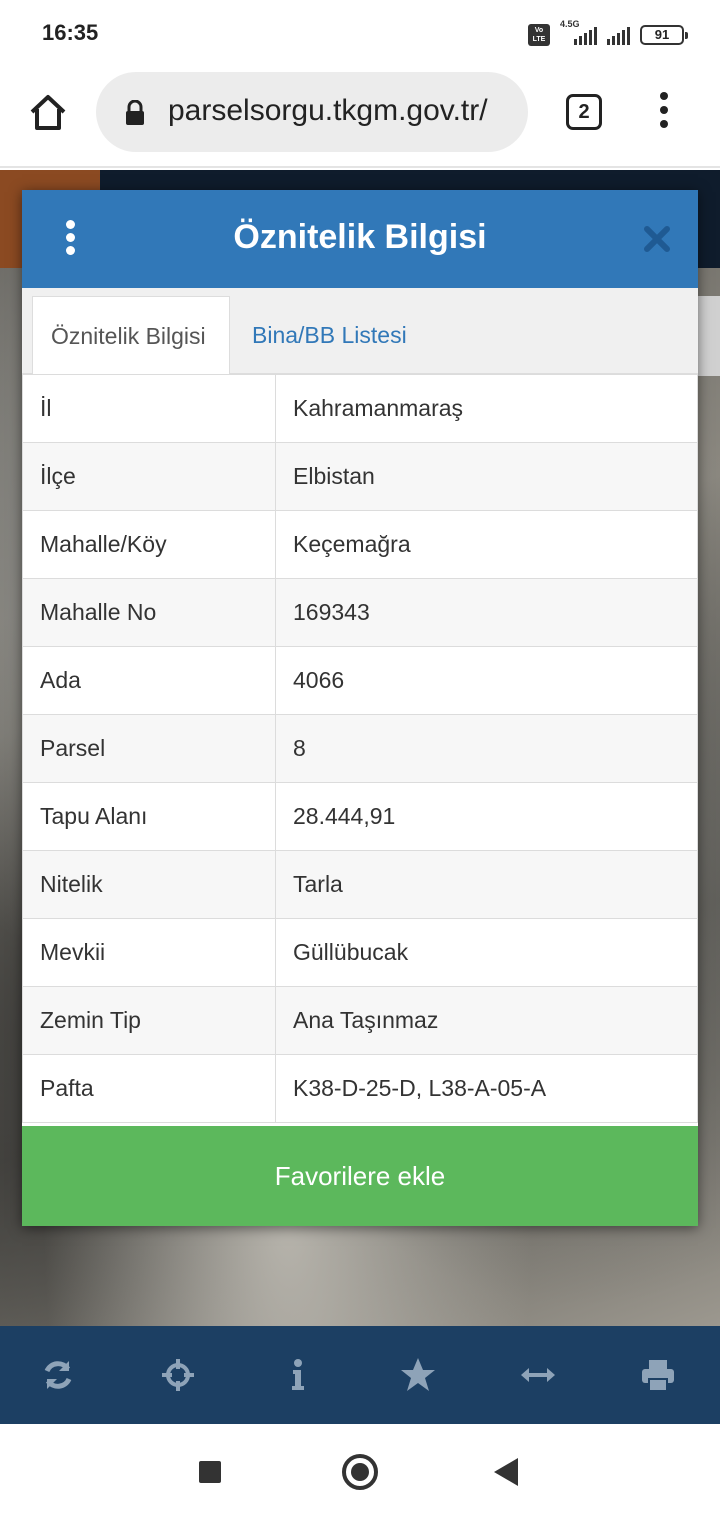  I want to click on row-value: 4066, so click(486, 680).